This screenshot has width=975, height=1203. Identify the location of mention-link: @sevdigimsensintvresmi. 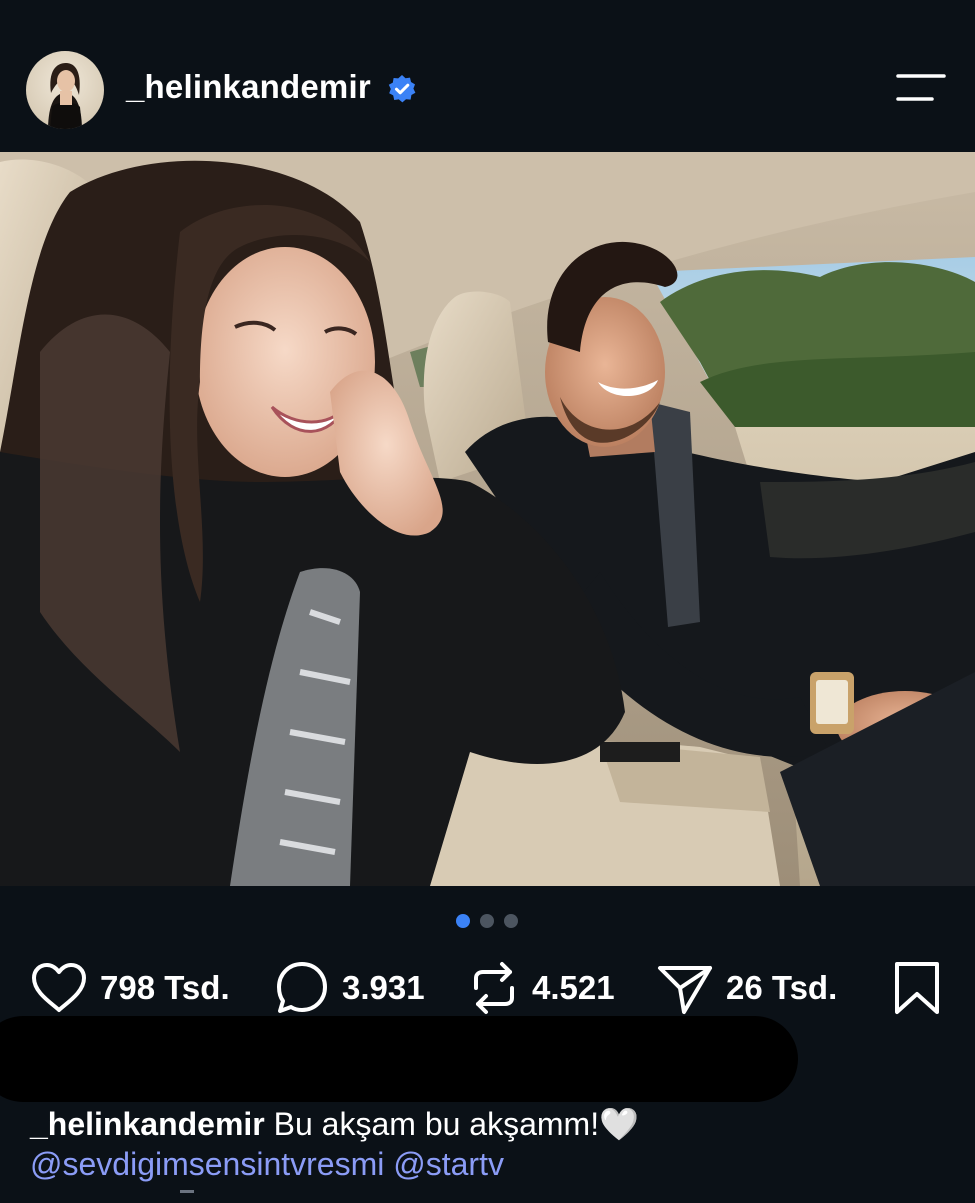
(207, 1164).